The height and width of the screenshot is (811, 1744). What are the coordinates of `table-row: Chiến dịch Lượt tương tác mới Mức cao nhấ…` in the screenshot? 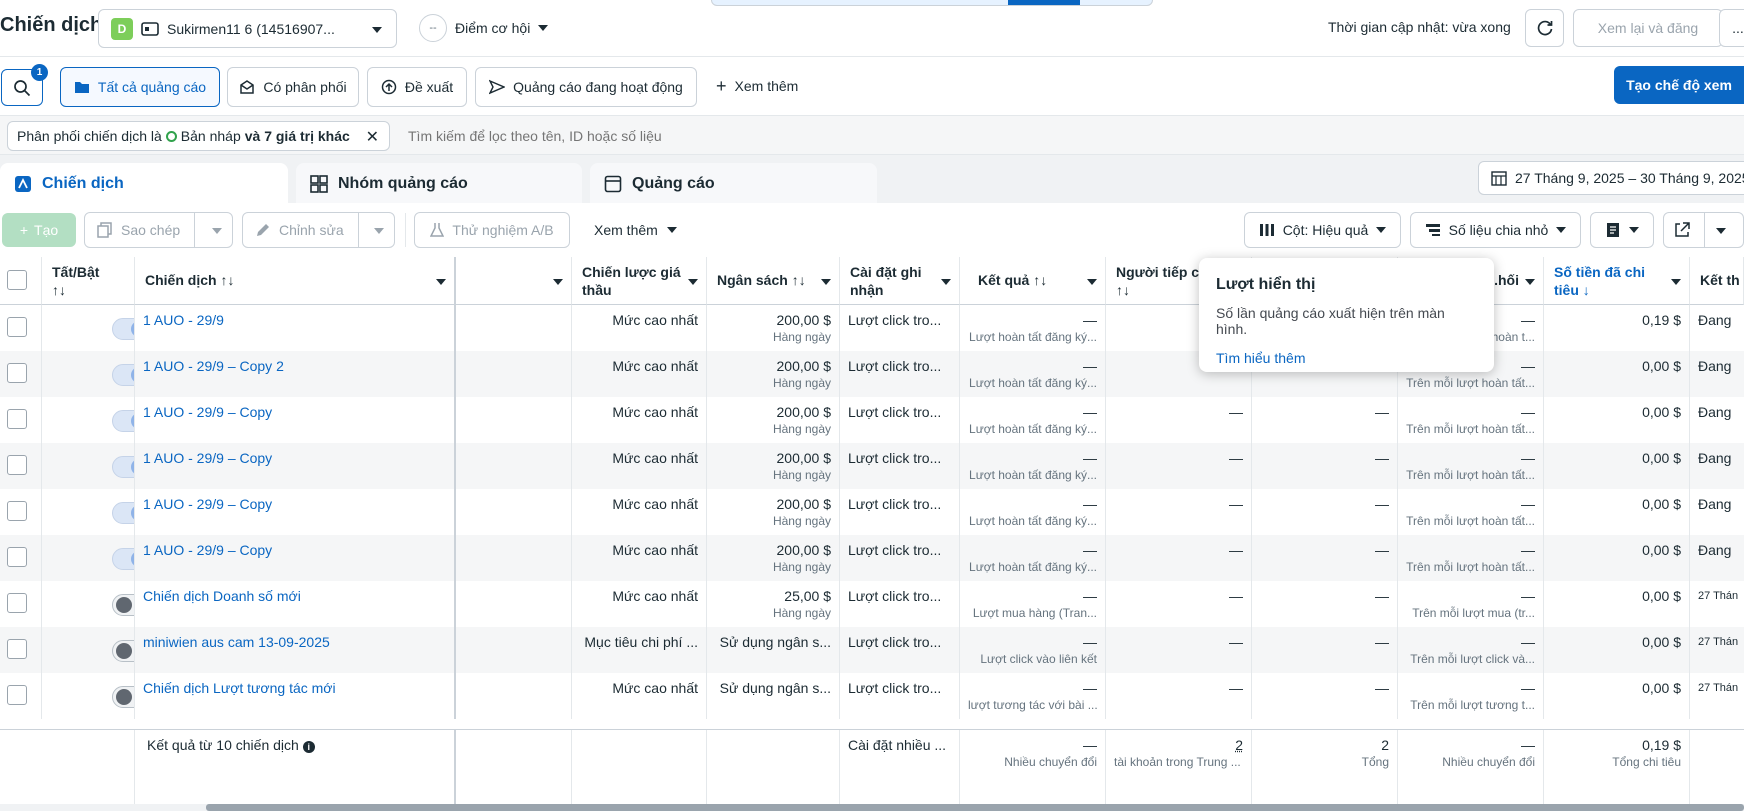 It's located at (872, 696).